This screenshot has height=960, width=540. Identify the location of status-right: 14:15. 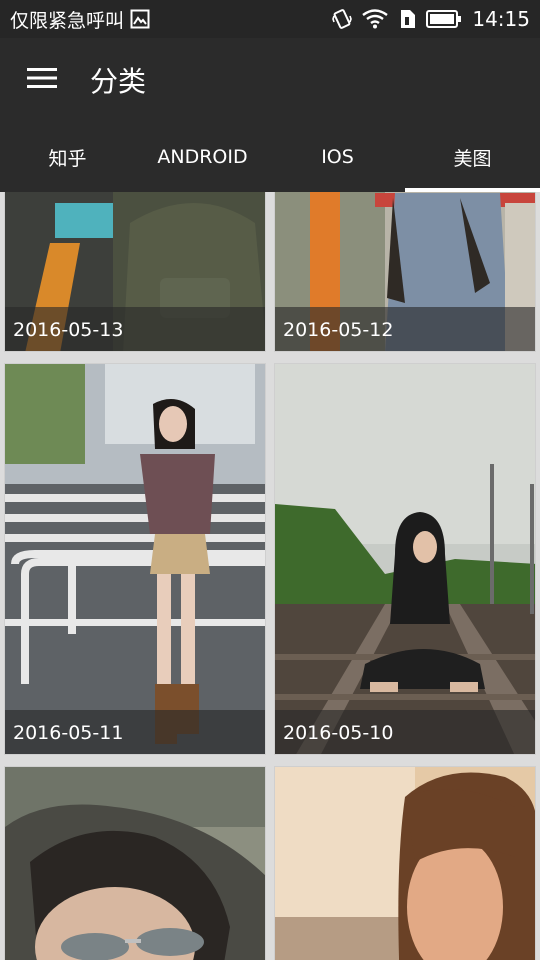
(431, 19).